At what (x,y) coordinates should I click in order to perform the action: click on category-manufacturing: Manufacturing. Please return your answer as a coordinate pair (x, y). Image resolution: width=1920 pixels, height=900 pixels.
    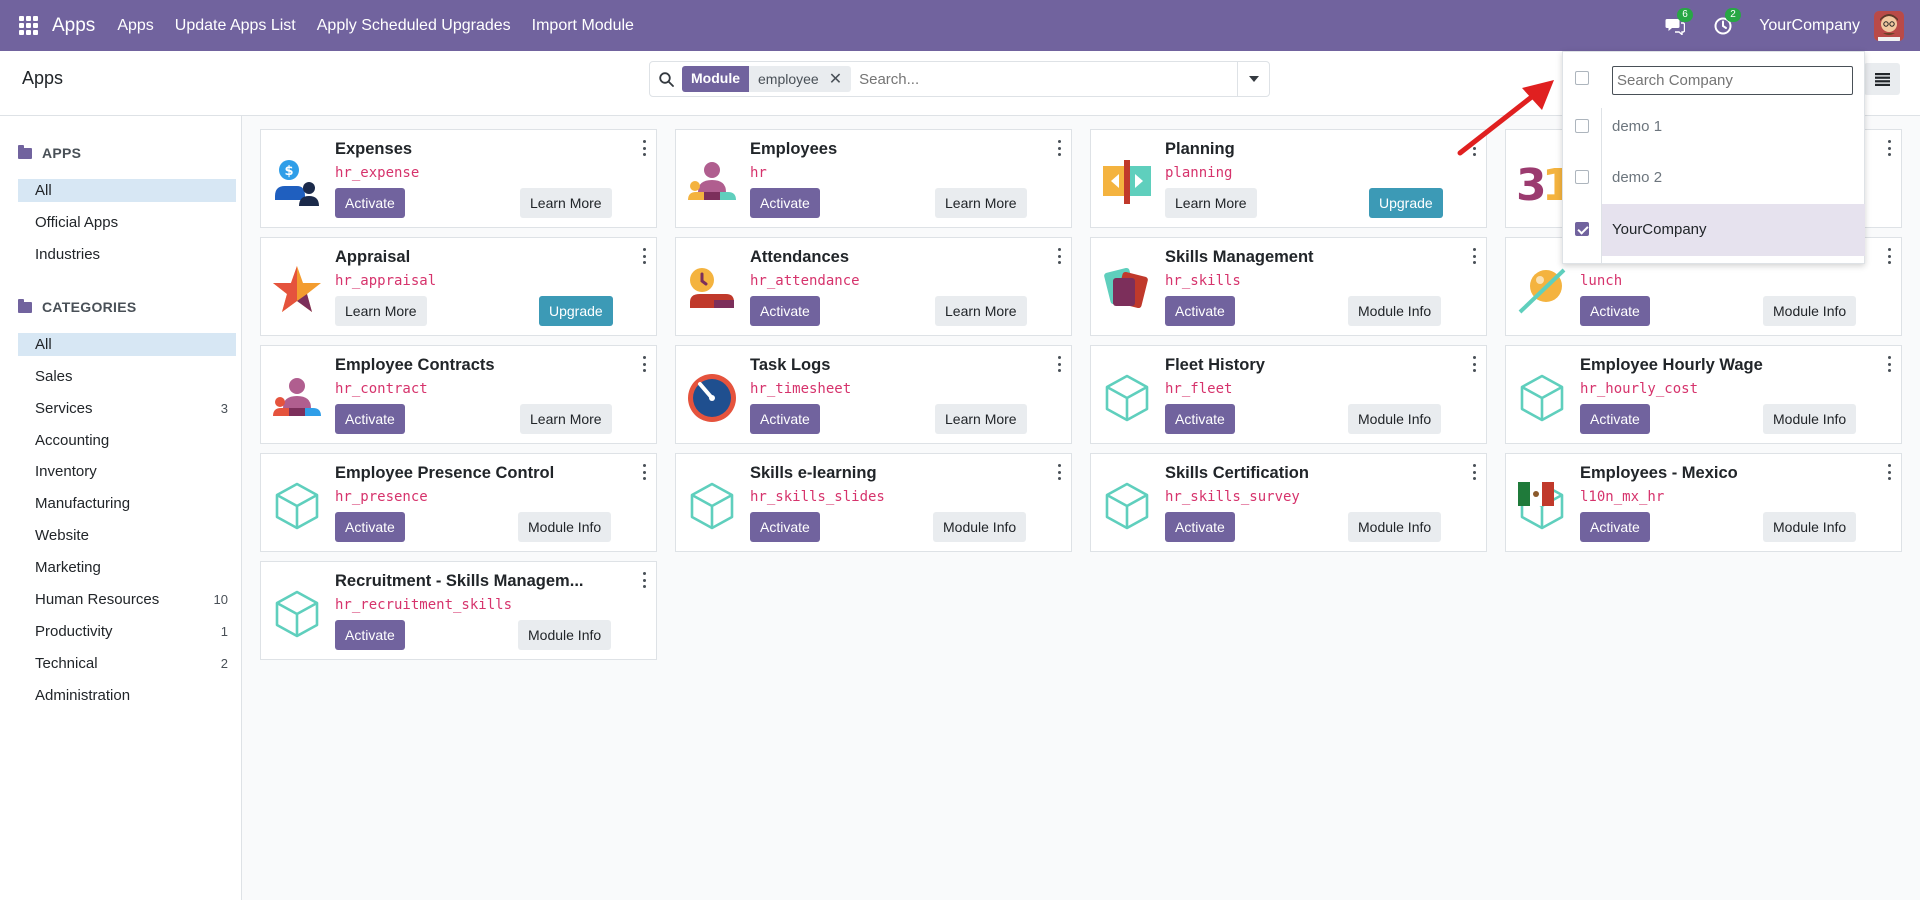
    Looking at the image, I should click on (127, 503).